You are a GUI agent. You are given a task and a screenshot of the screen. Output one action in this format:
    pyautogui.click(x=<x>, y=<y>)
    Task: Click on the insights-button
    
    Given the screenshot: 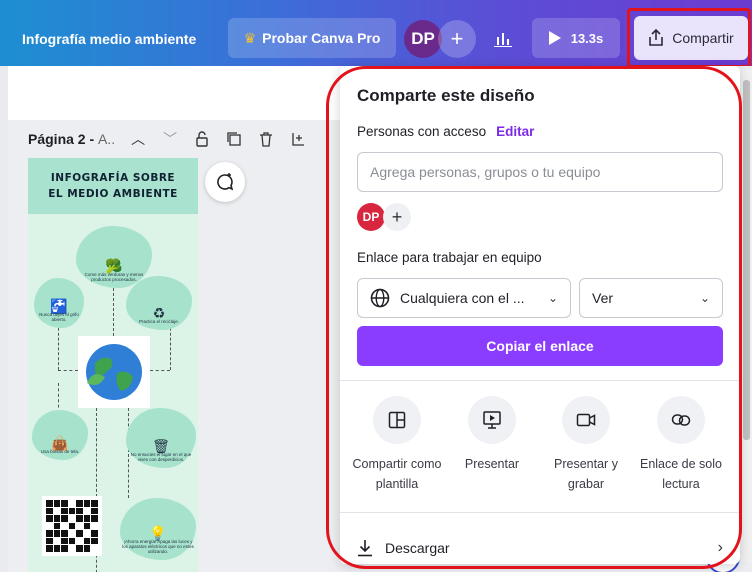 What is the action you would take?
    pyautogui.click(x=503, y=39)
    